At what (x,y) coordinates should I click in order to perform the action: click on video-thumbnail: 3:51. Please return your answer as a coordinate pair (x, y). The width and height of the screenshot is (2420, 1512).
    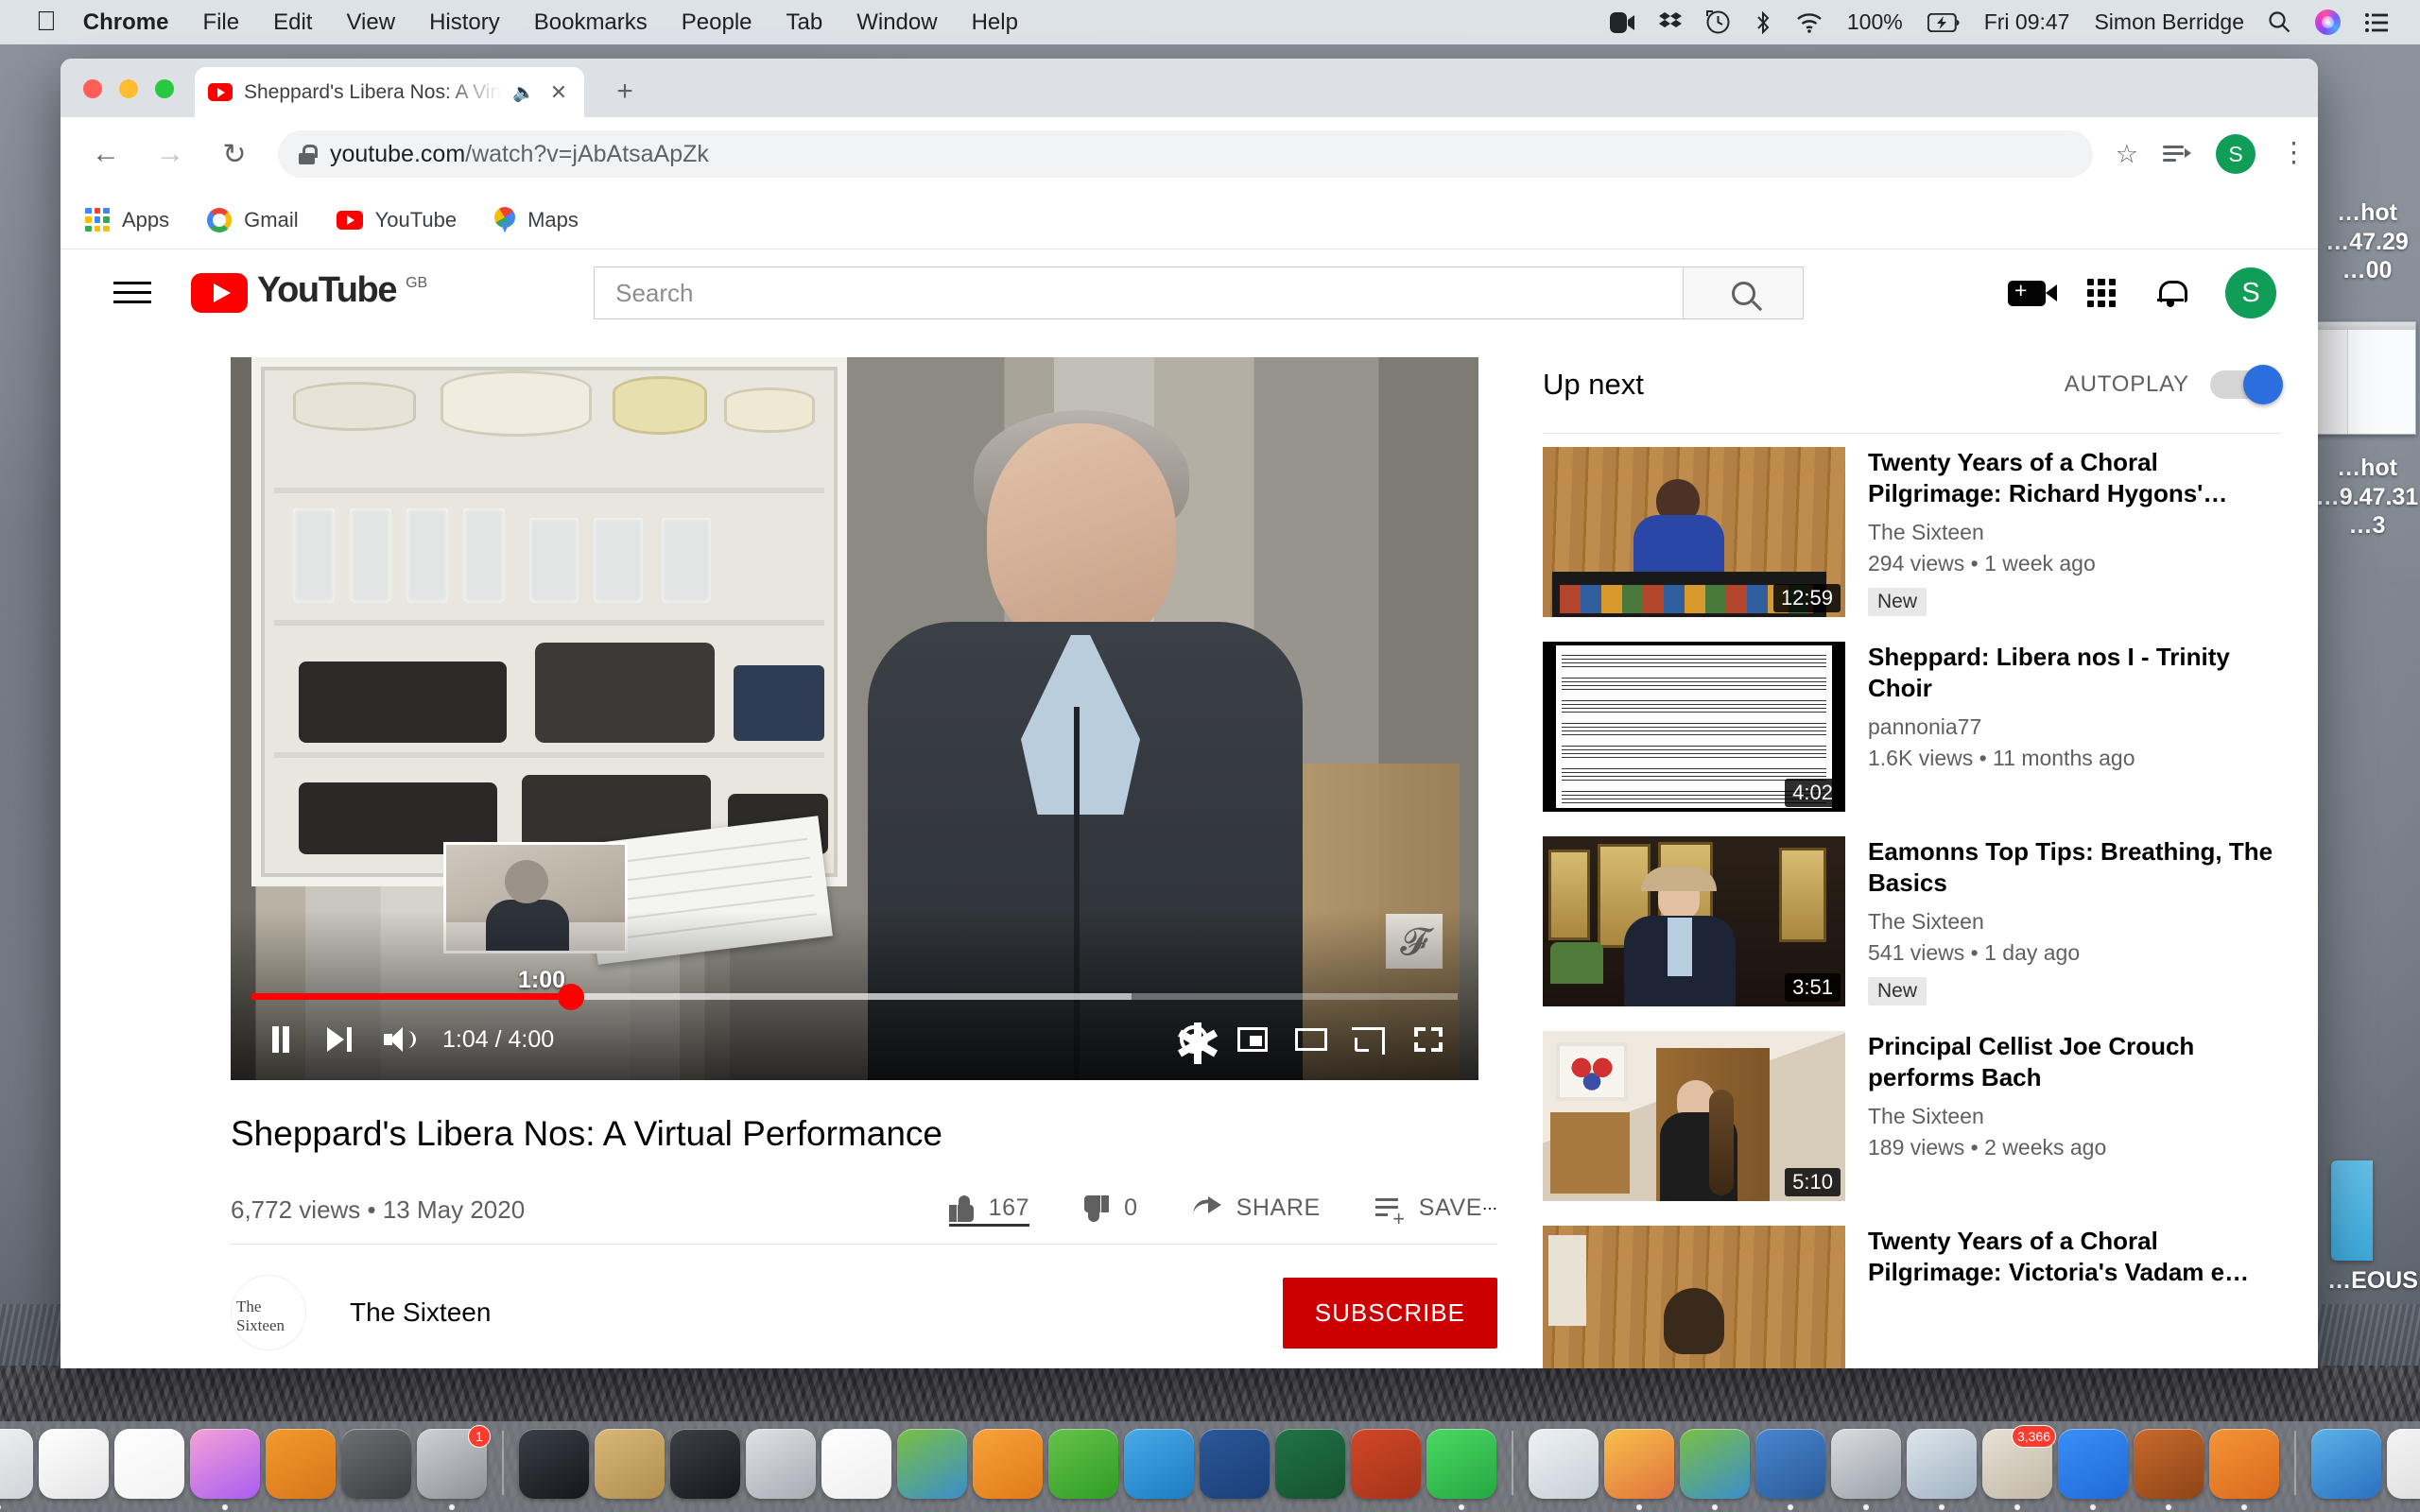
    Looking at the image, I should click on (1694, 921).